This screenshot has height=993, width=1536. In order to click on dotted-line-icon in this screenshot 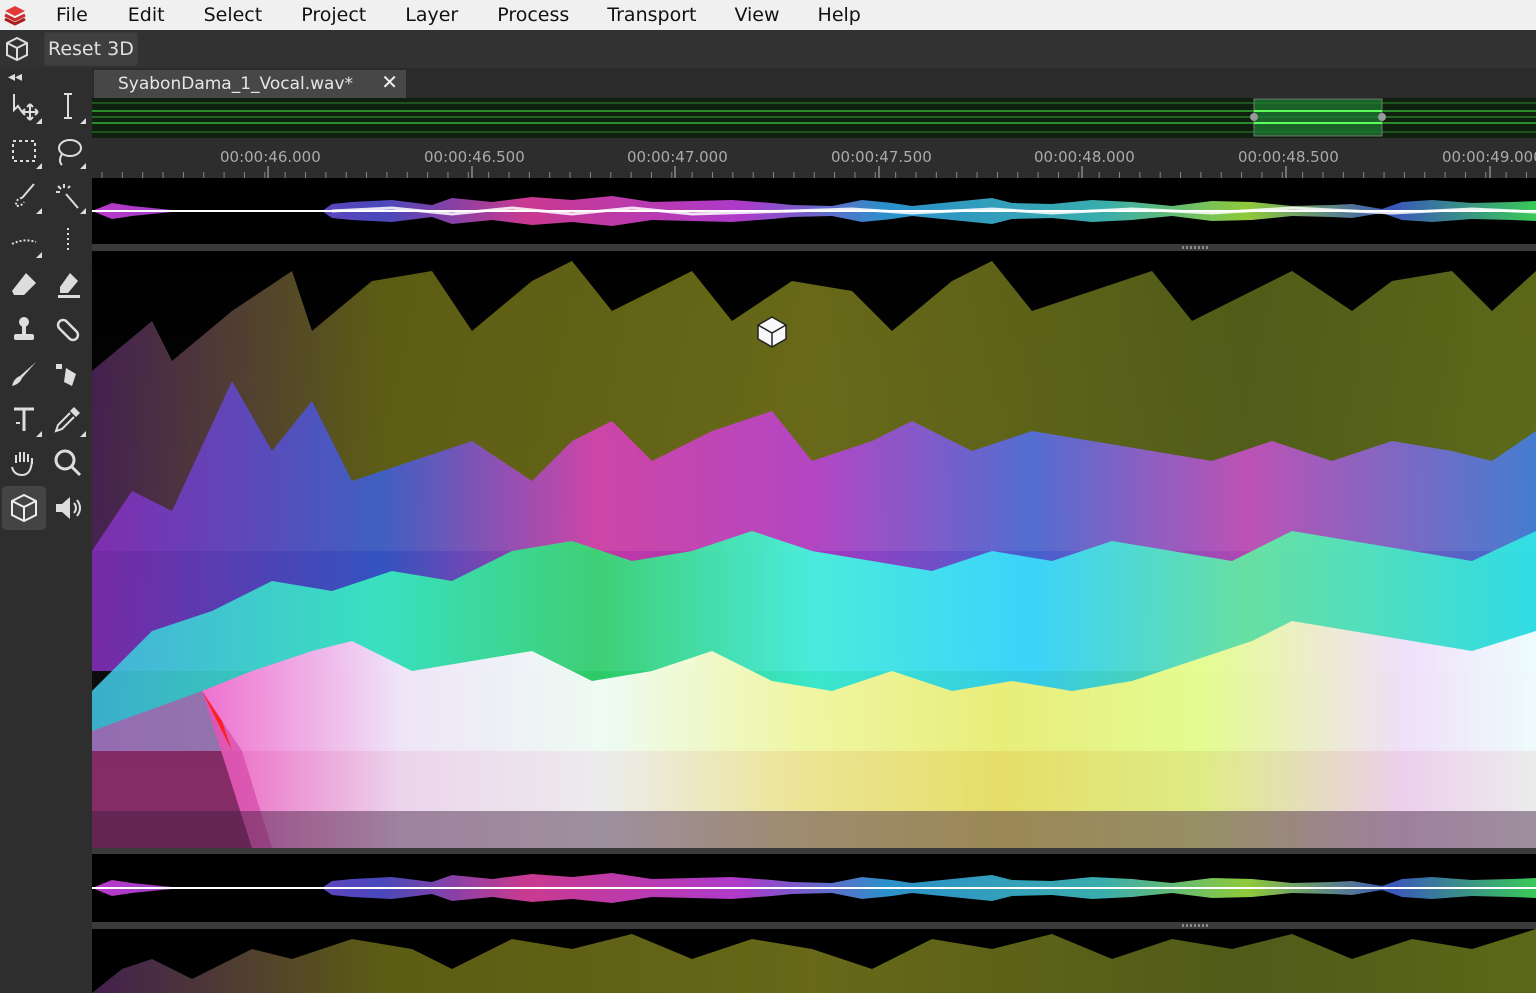, I will do `click(24, 240)`.